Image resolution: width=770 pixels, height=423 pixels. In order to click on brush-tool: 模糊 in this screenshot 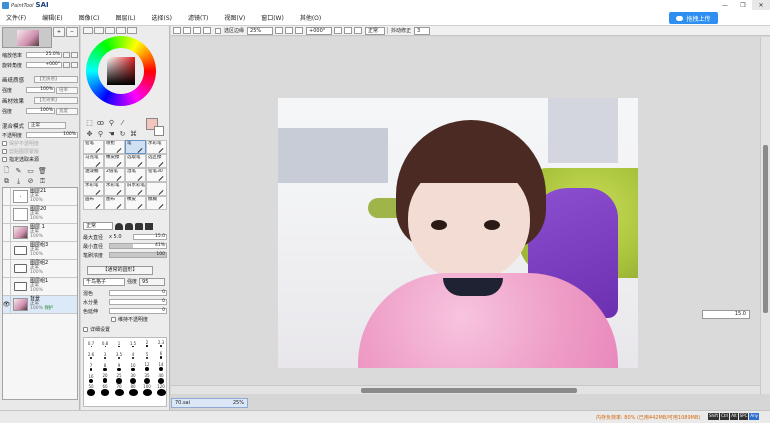, I will do `click(156, 203)`.